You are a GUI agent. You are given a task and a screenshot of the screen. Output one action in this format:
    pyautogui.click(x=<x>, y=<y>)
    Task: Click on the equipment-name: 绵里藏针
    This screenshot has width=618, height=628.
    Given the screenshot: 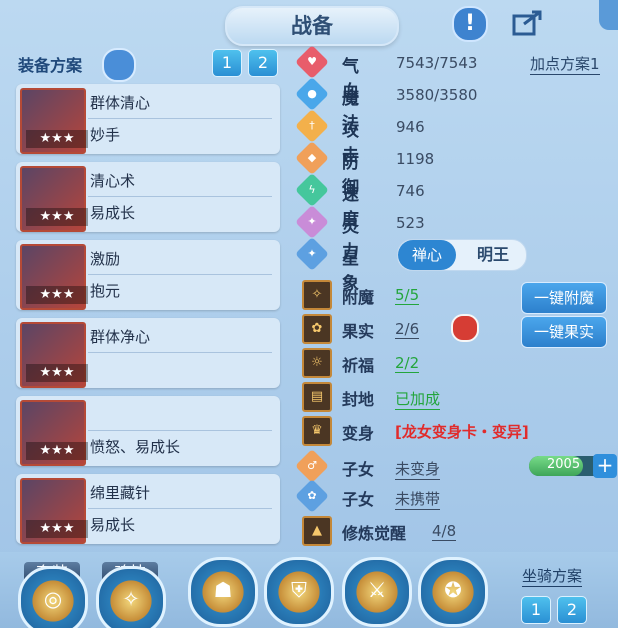 What is the action you would take?
    pyautogui.click(x=120, y=493)
    